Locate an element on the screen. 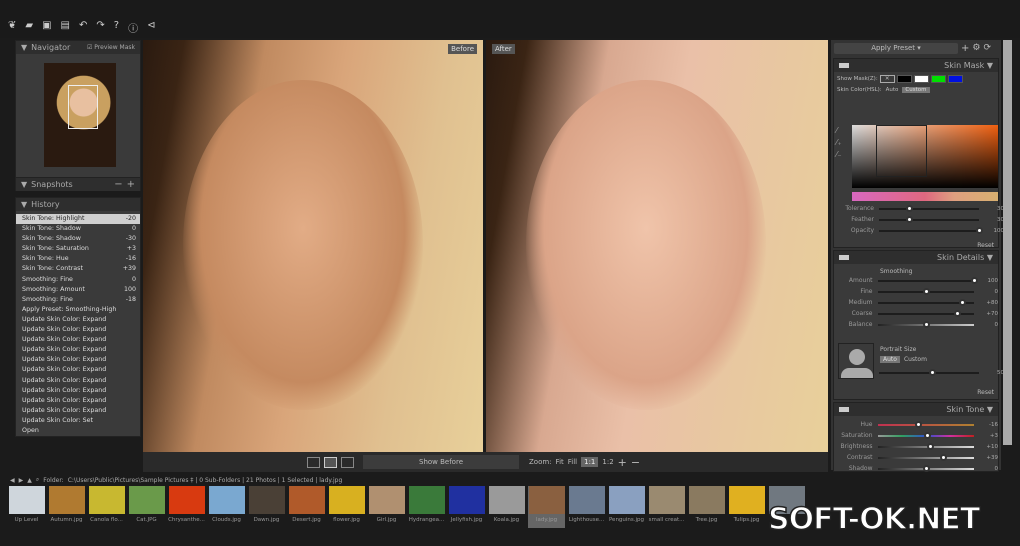  zoom-fill-button: Fill is located at coordinates (572, 462).